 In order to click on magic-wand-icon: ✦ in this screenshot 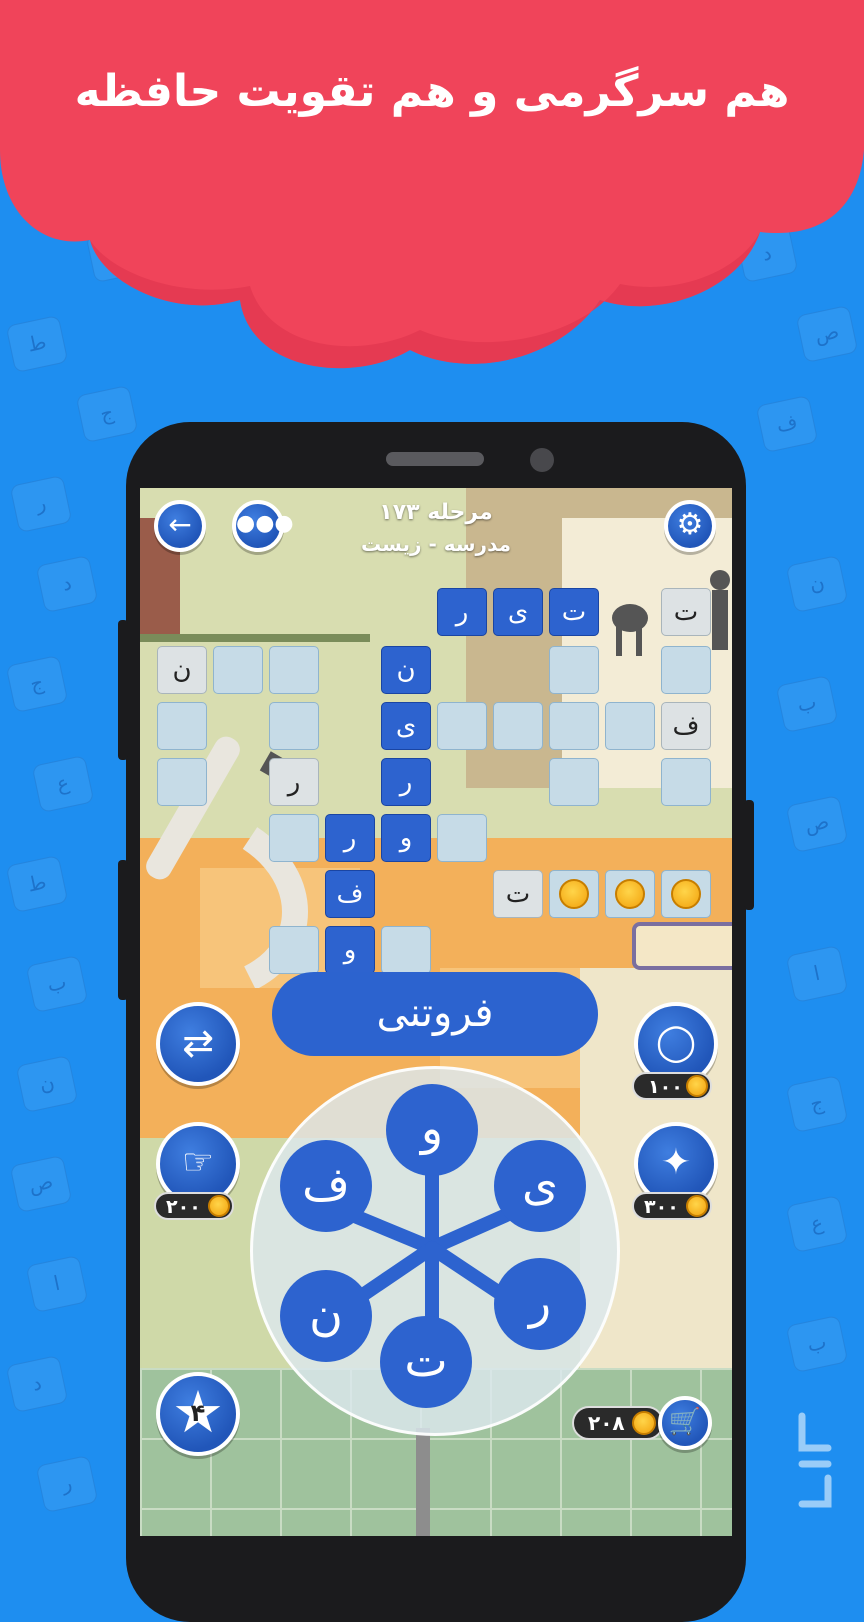, I will do `click(676, 1162)`.